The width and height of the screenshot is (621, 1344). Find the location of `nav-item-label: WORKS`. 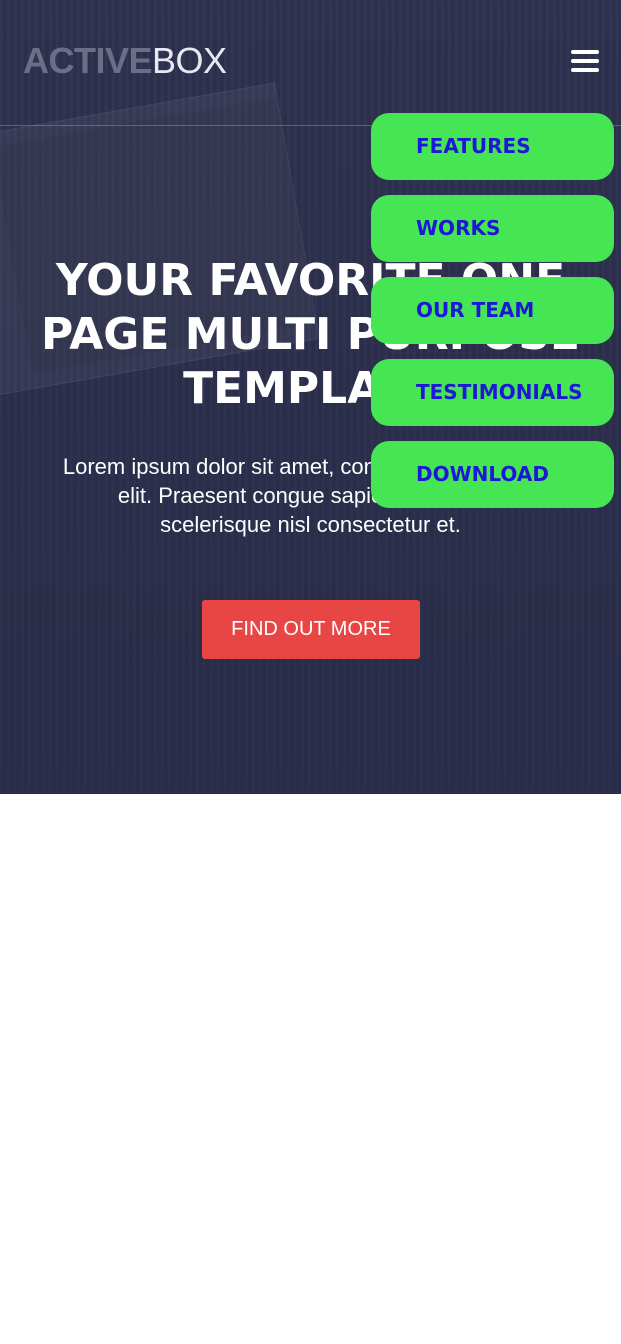

nav-item-label: WORKS is located at coordinates (458, 228).